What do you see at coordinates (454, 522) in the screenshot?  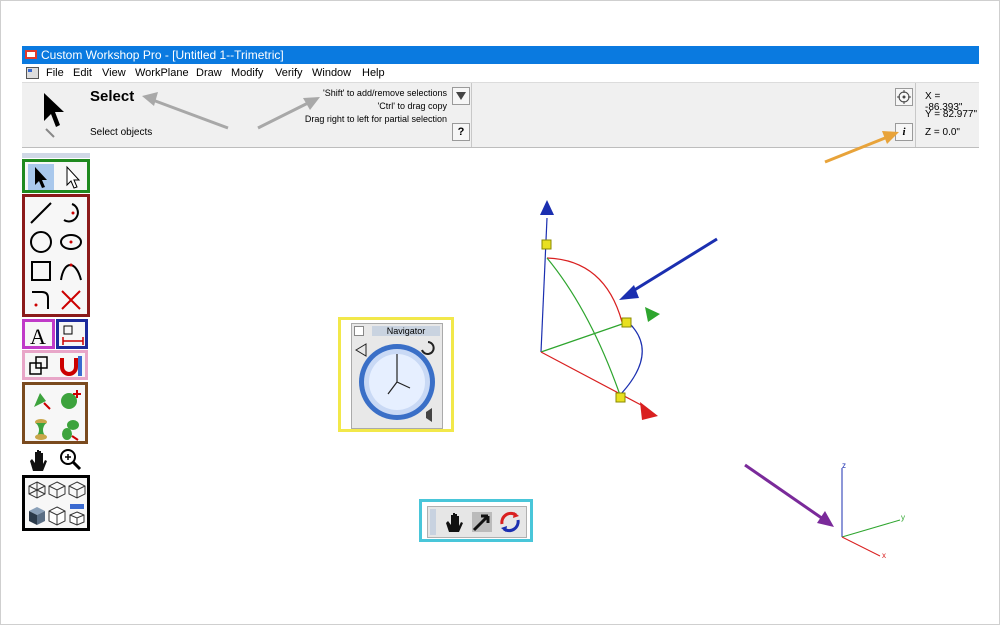 I see `hand-icon` at bounding box center [454, 522].